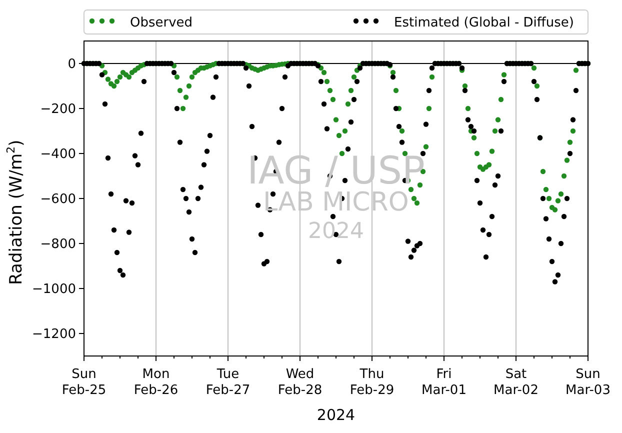  What do you see at coordinates (58, 109) in the screenshot?
I see `tick-label: −200` at bounding box center [58, 109].